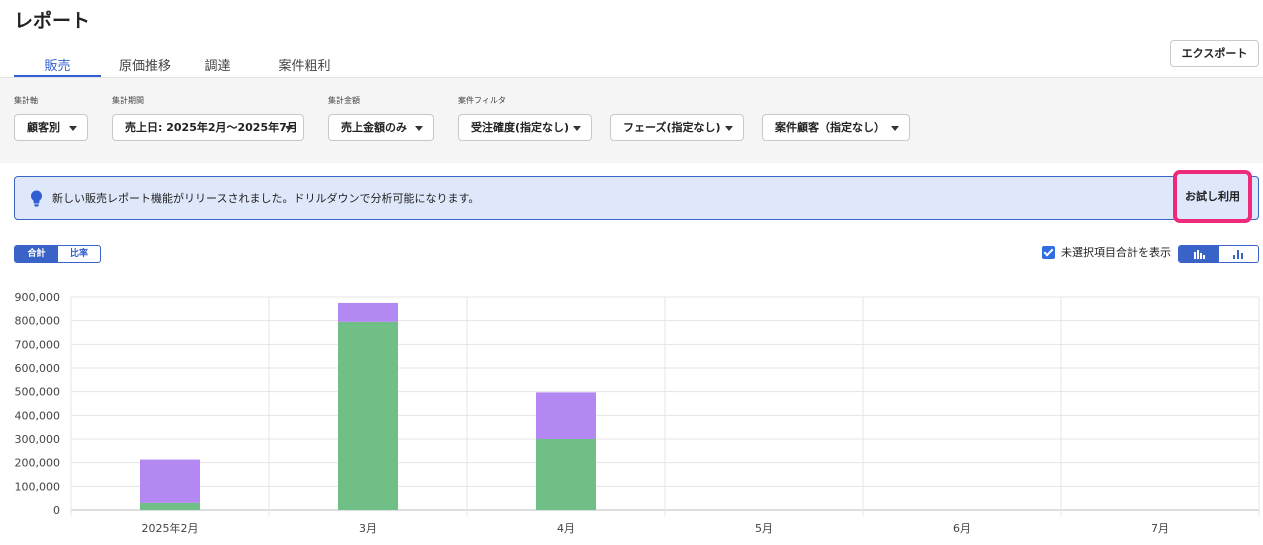 The image size is (1263, 545). I want to click on show-unselected-total-option: 未選択項目合計を表示, so click(1106, 252).